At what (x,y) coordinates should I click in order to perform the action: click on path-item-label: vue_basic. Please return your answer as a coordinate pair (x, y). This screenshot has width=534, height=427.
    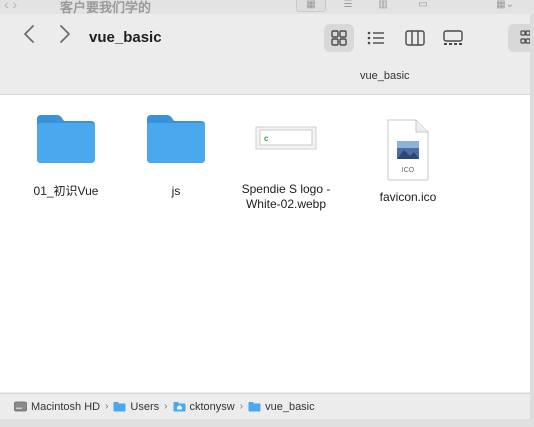
    Looking at the image, I should click on (290, 406).